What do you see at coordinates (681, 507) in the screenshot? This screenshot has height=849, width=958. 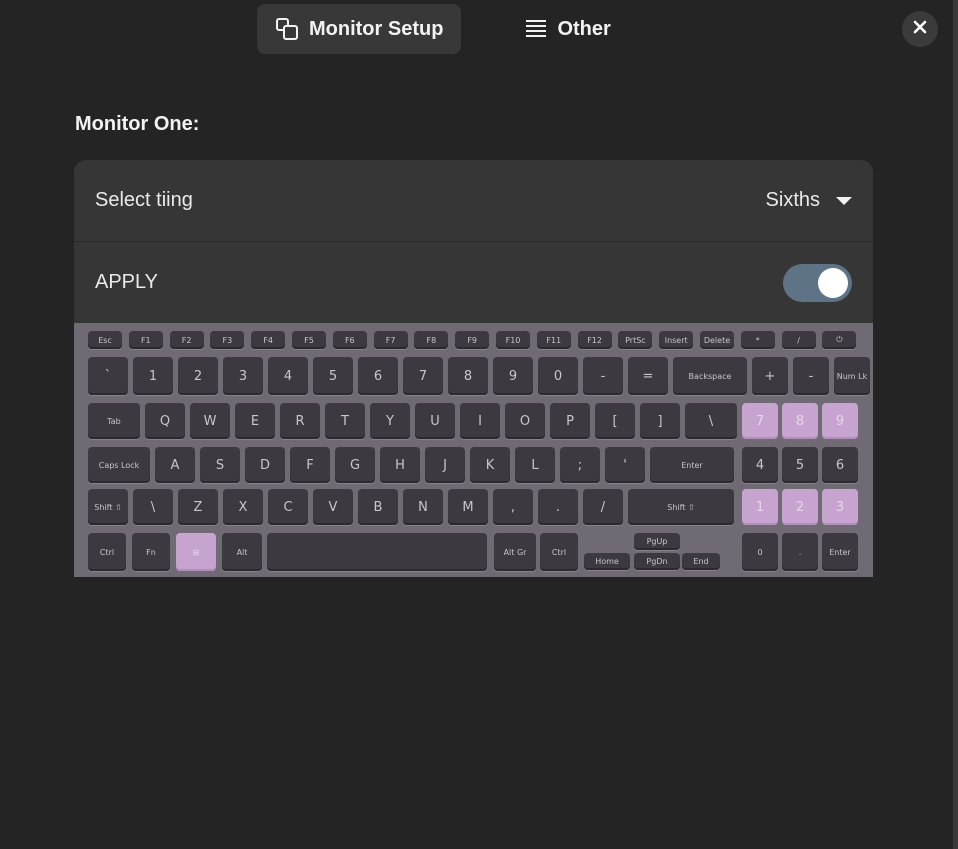 I see `keyboard-key: Shift ⇧` at bounding box center [681, 507].